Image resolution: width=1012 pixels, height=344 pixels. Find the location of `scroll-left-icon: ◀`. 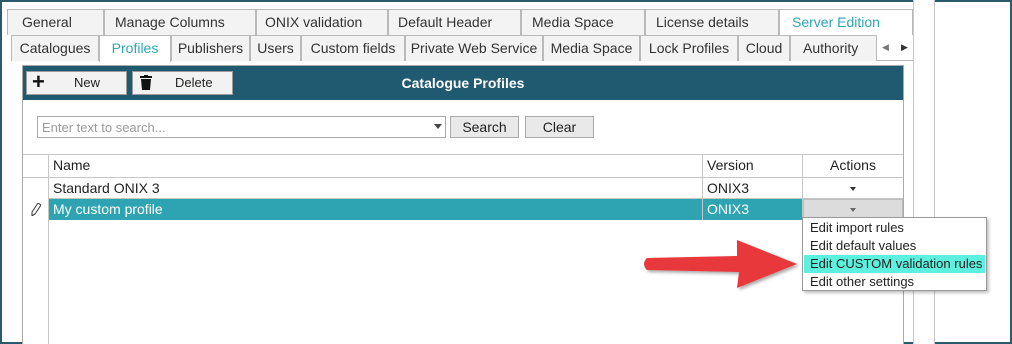

scroll-left-icon: ◀ is located at coordinates (885, 47).